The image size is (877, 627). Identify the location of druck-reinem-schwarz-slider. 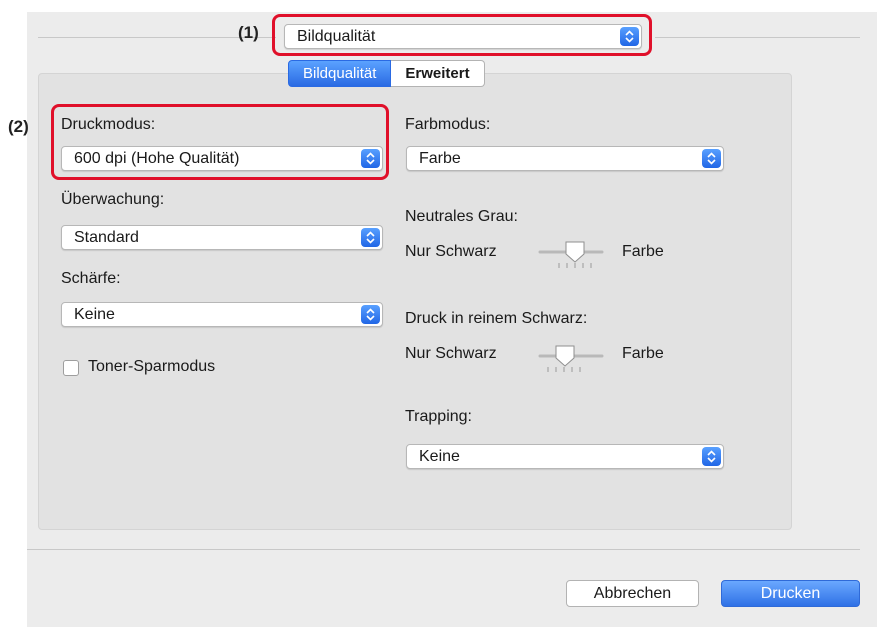
(571, 356).